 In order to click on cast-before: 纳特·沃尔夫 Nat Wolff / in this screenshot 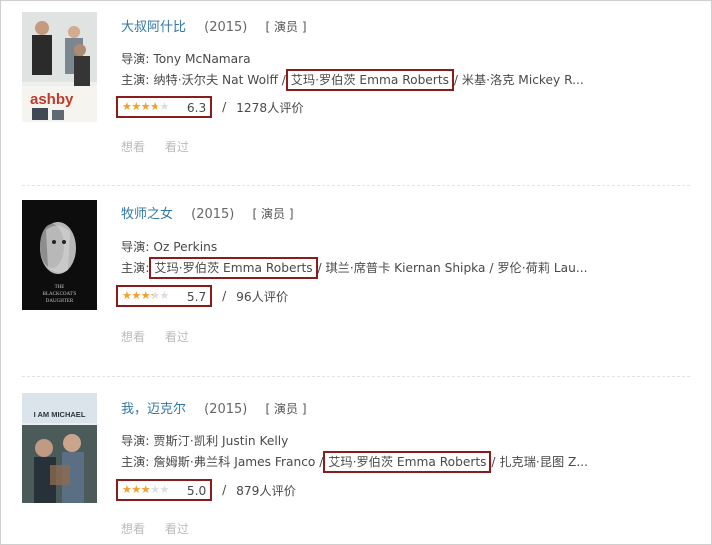, I will do `click(219, 80)`.